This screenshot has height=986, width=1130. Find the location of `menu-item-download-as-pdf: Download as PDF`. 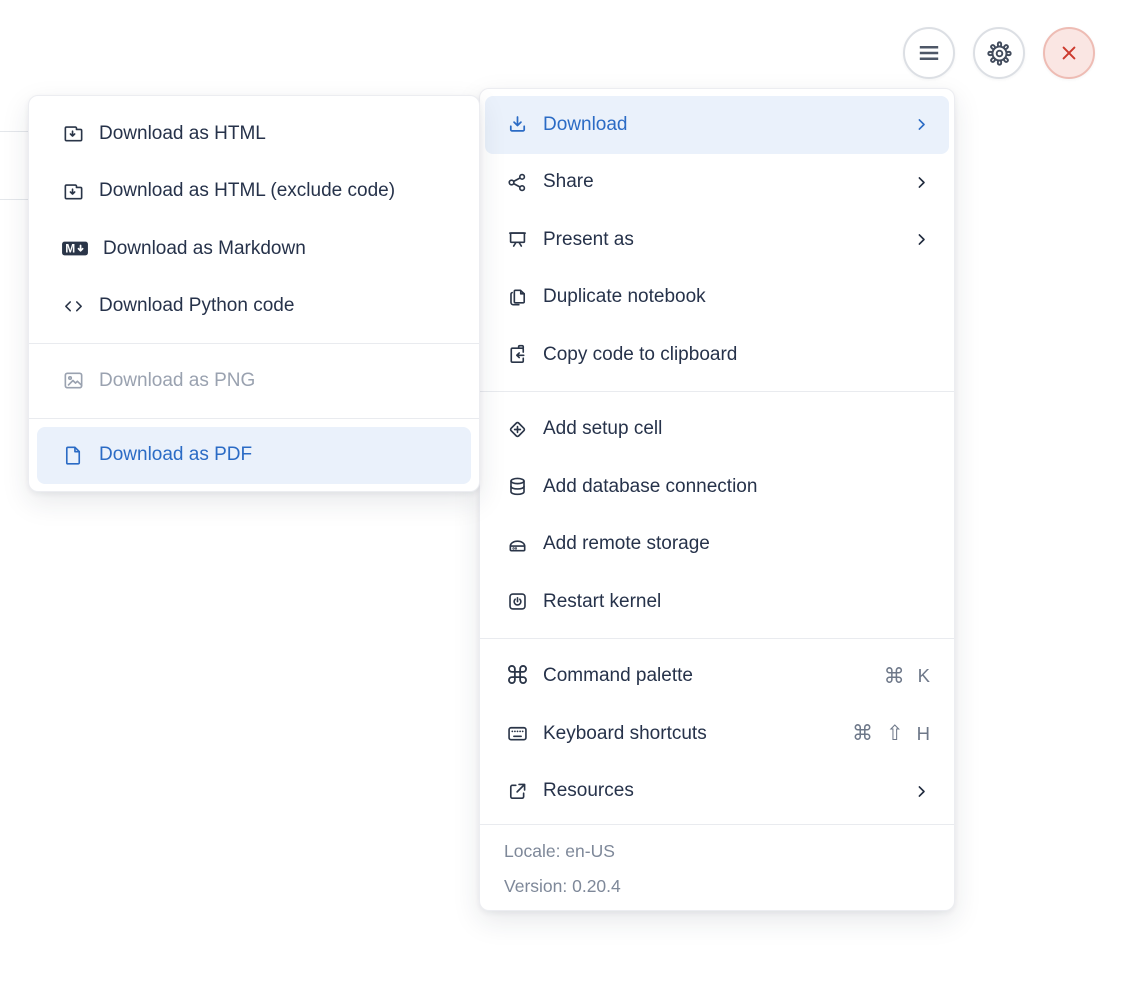

menu-item-download-as-pdf: Download as PDF is located at coordinates (254, 455).